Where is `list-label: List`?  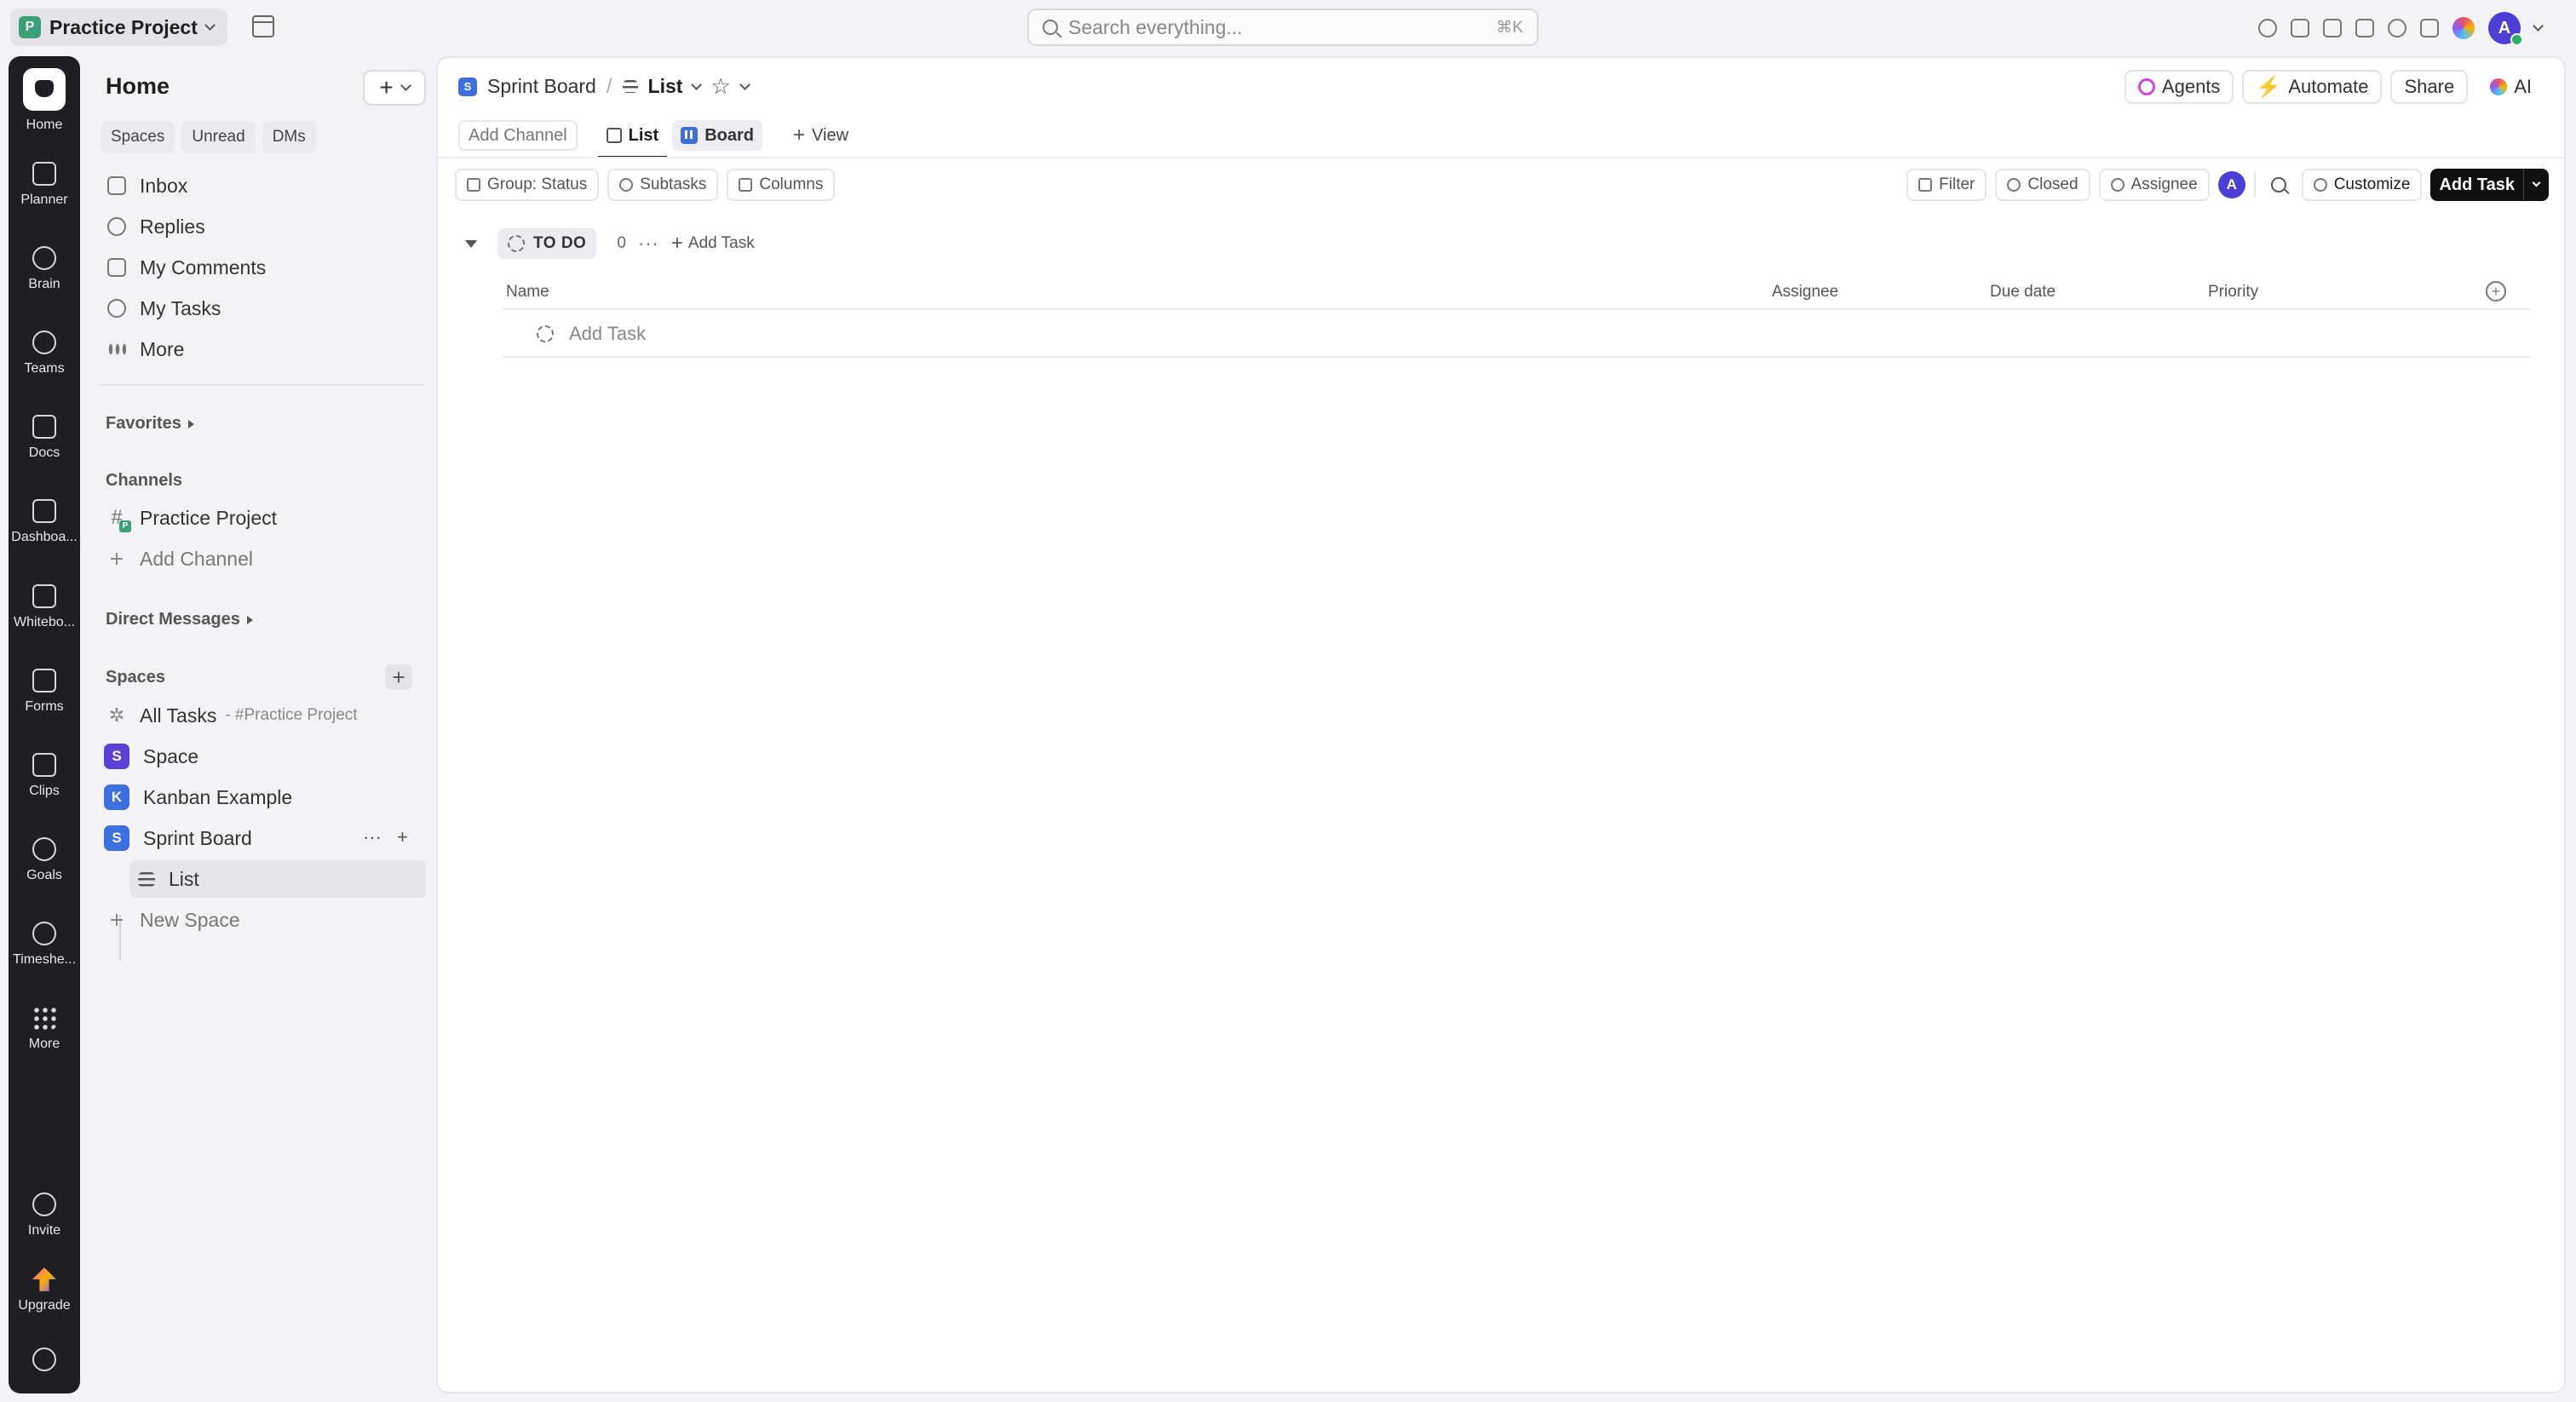
list-label: List is located at coordinates (184, 878).